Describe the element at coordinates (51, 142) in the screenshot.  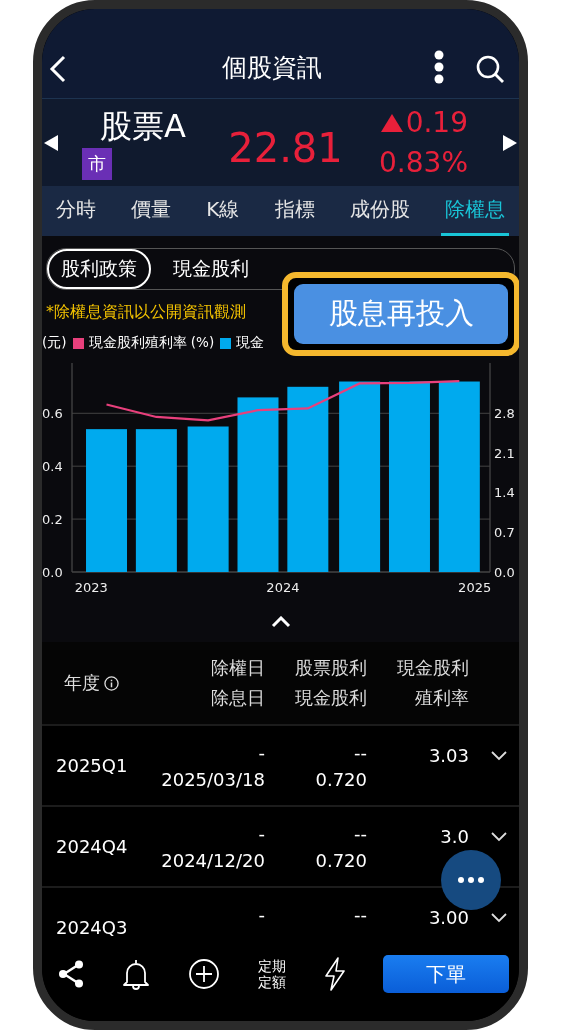
I see `prev-arrow-icon` at that location.